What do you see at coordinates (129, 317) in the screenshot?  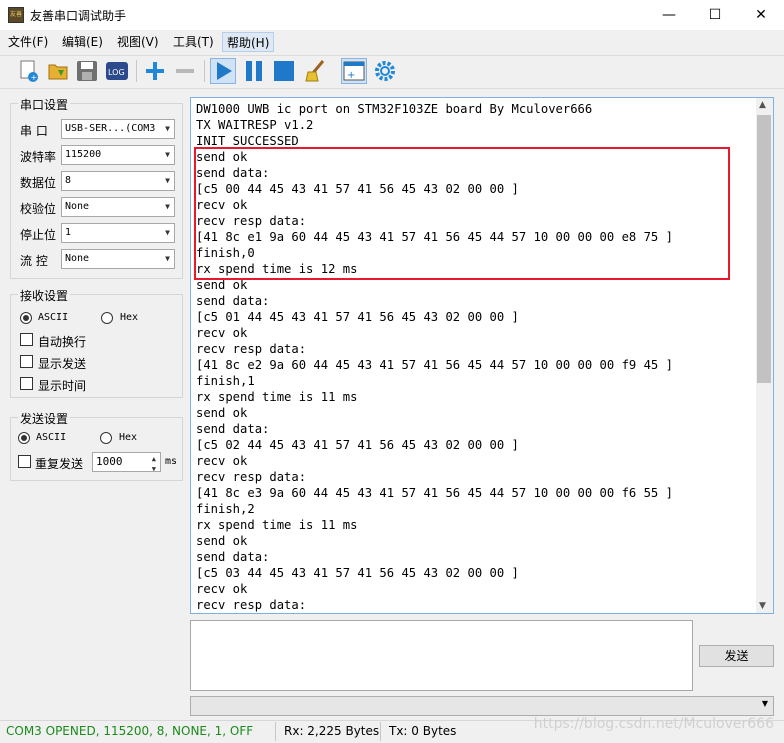 I see `receive-hex-label: Hex` at bounding box center [129, 317].